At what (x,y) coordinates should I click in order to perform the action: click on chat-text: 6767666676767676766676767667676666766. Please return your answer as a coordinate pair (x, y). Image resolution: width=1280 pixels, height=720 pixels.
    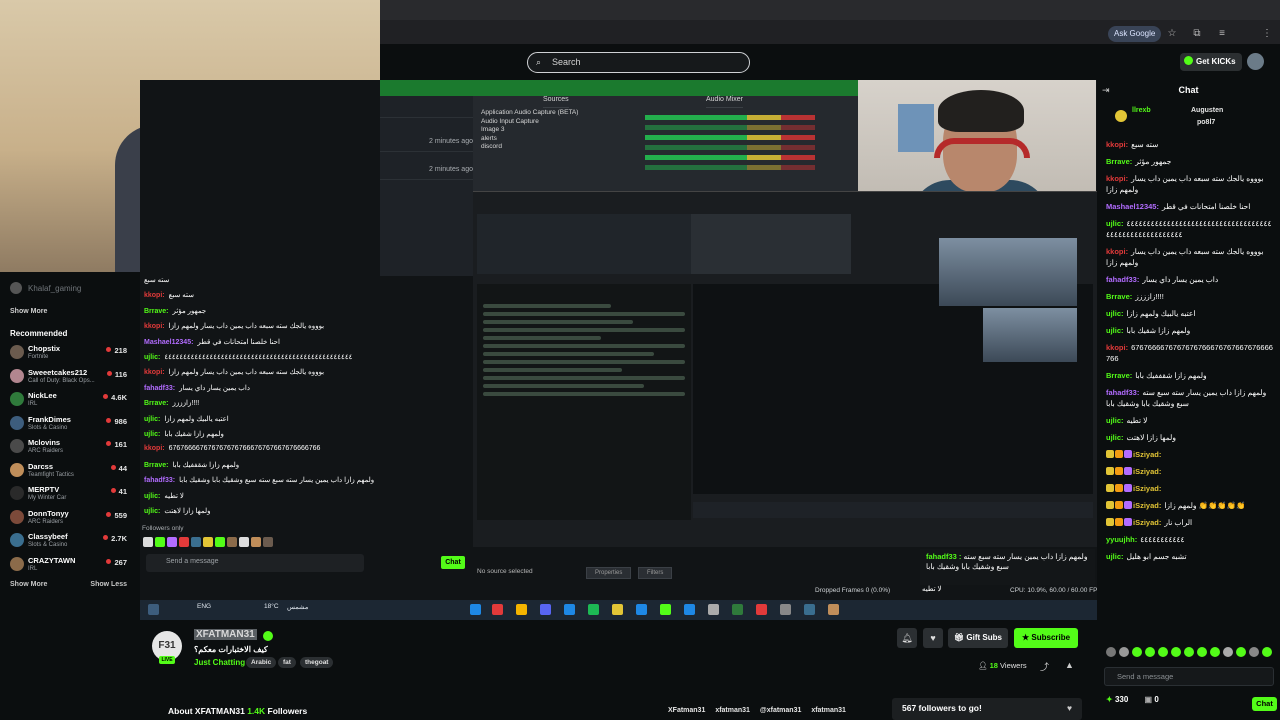
    Looking at the image, I should click on (1189, 353).